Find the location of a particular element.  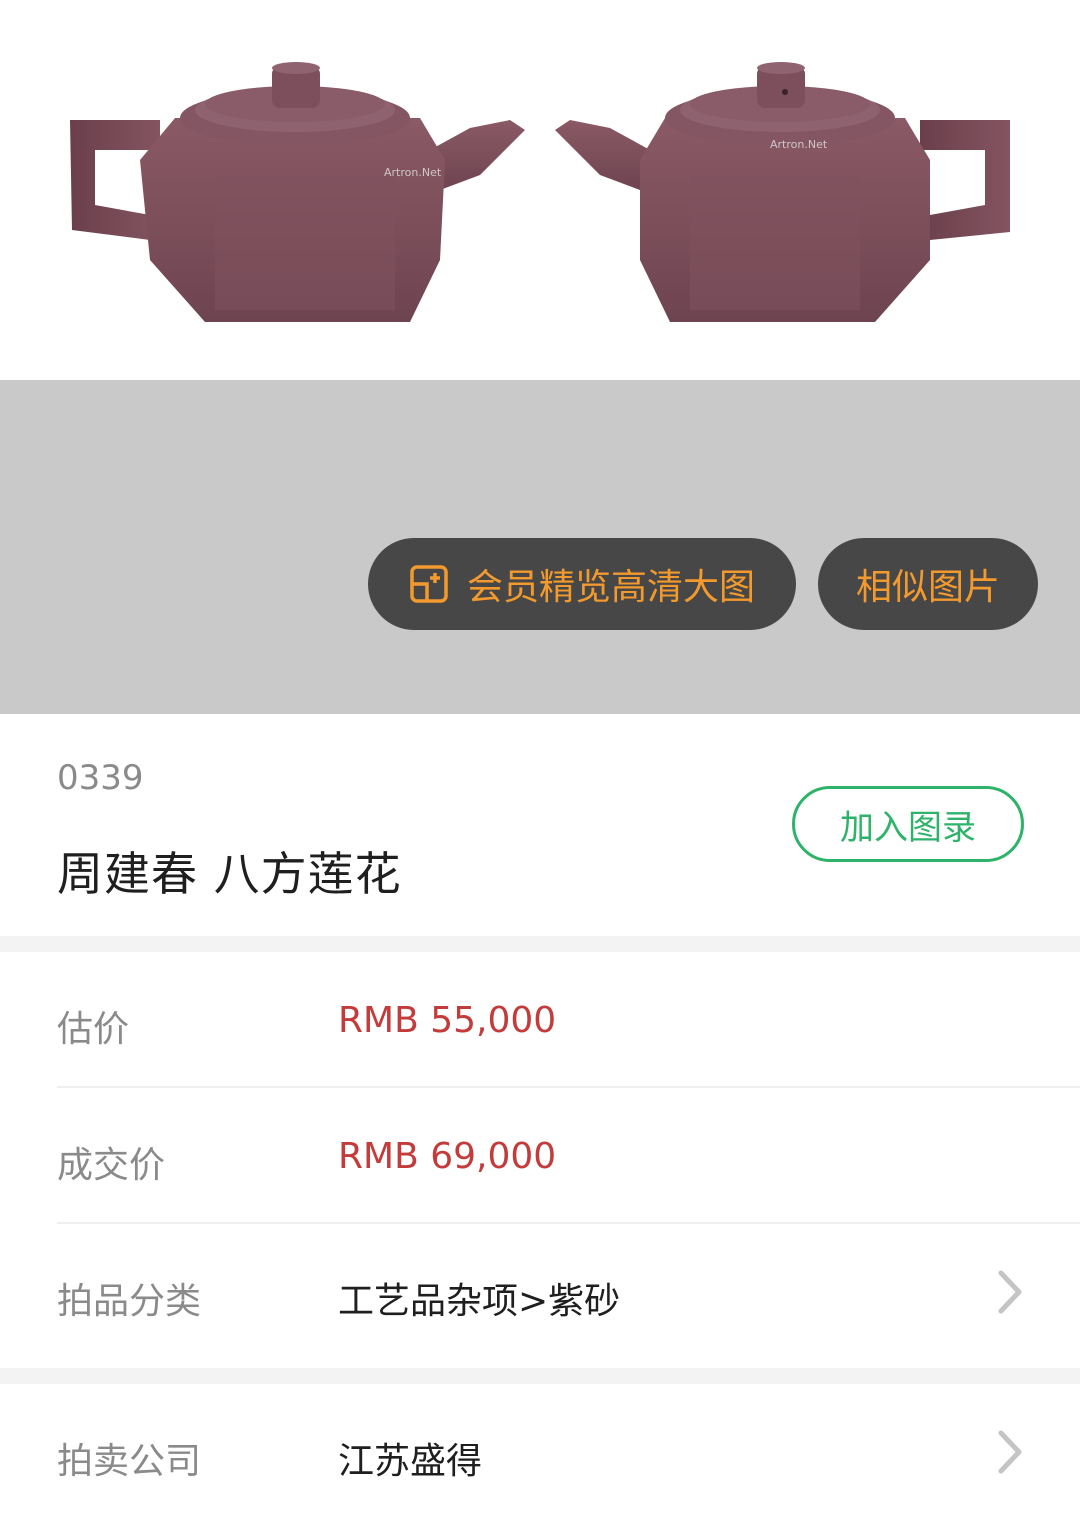

category-row: 拍品分类 工艺品杂项>紫砂 is located at coordinates (540, 1296).